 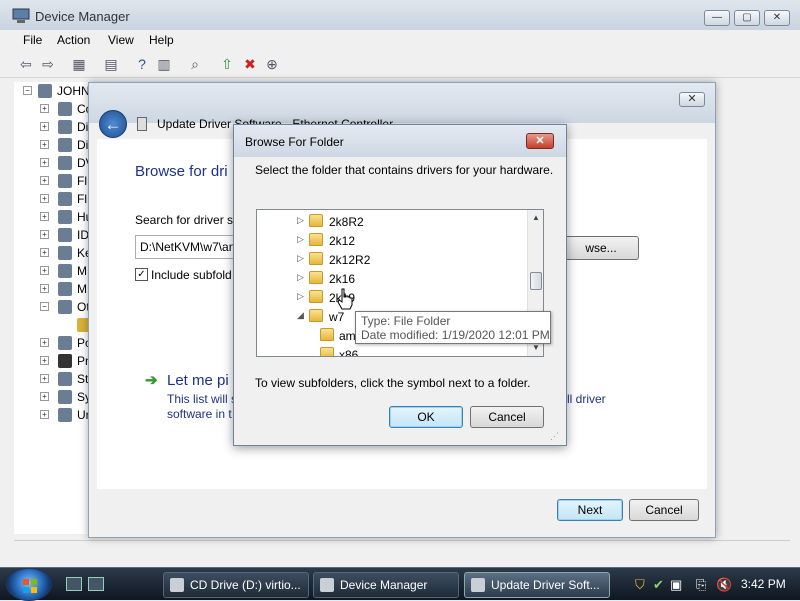 What do you see at coordinates (32, 40) in the screenshot?
I see `menu-file: File` at bounding box center [32, 40].